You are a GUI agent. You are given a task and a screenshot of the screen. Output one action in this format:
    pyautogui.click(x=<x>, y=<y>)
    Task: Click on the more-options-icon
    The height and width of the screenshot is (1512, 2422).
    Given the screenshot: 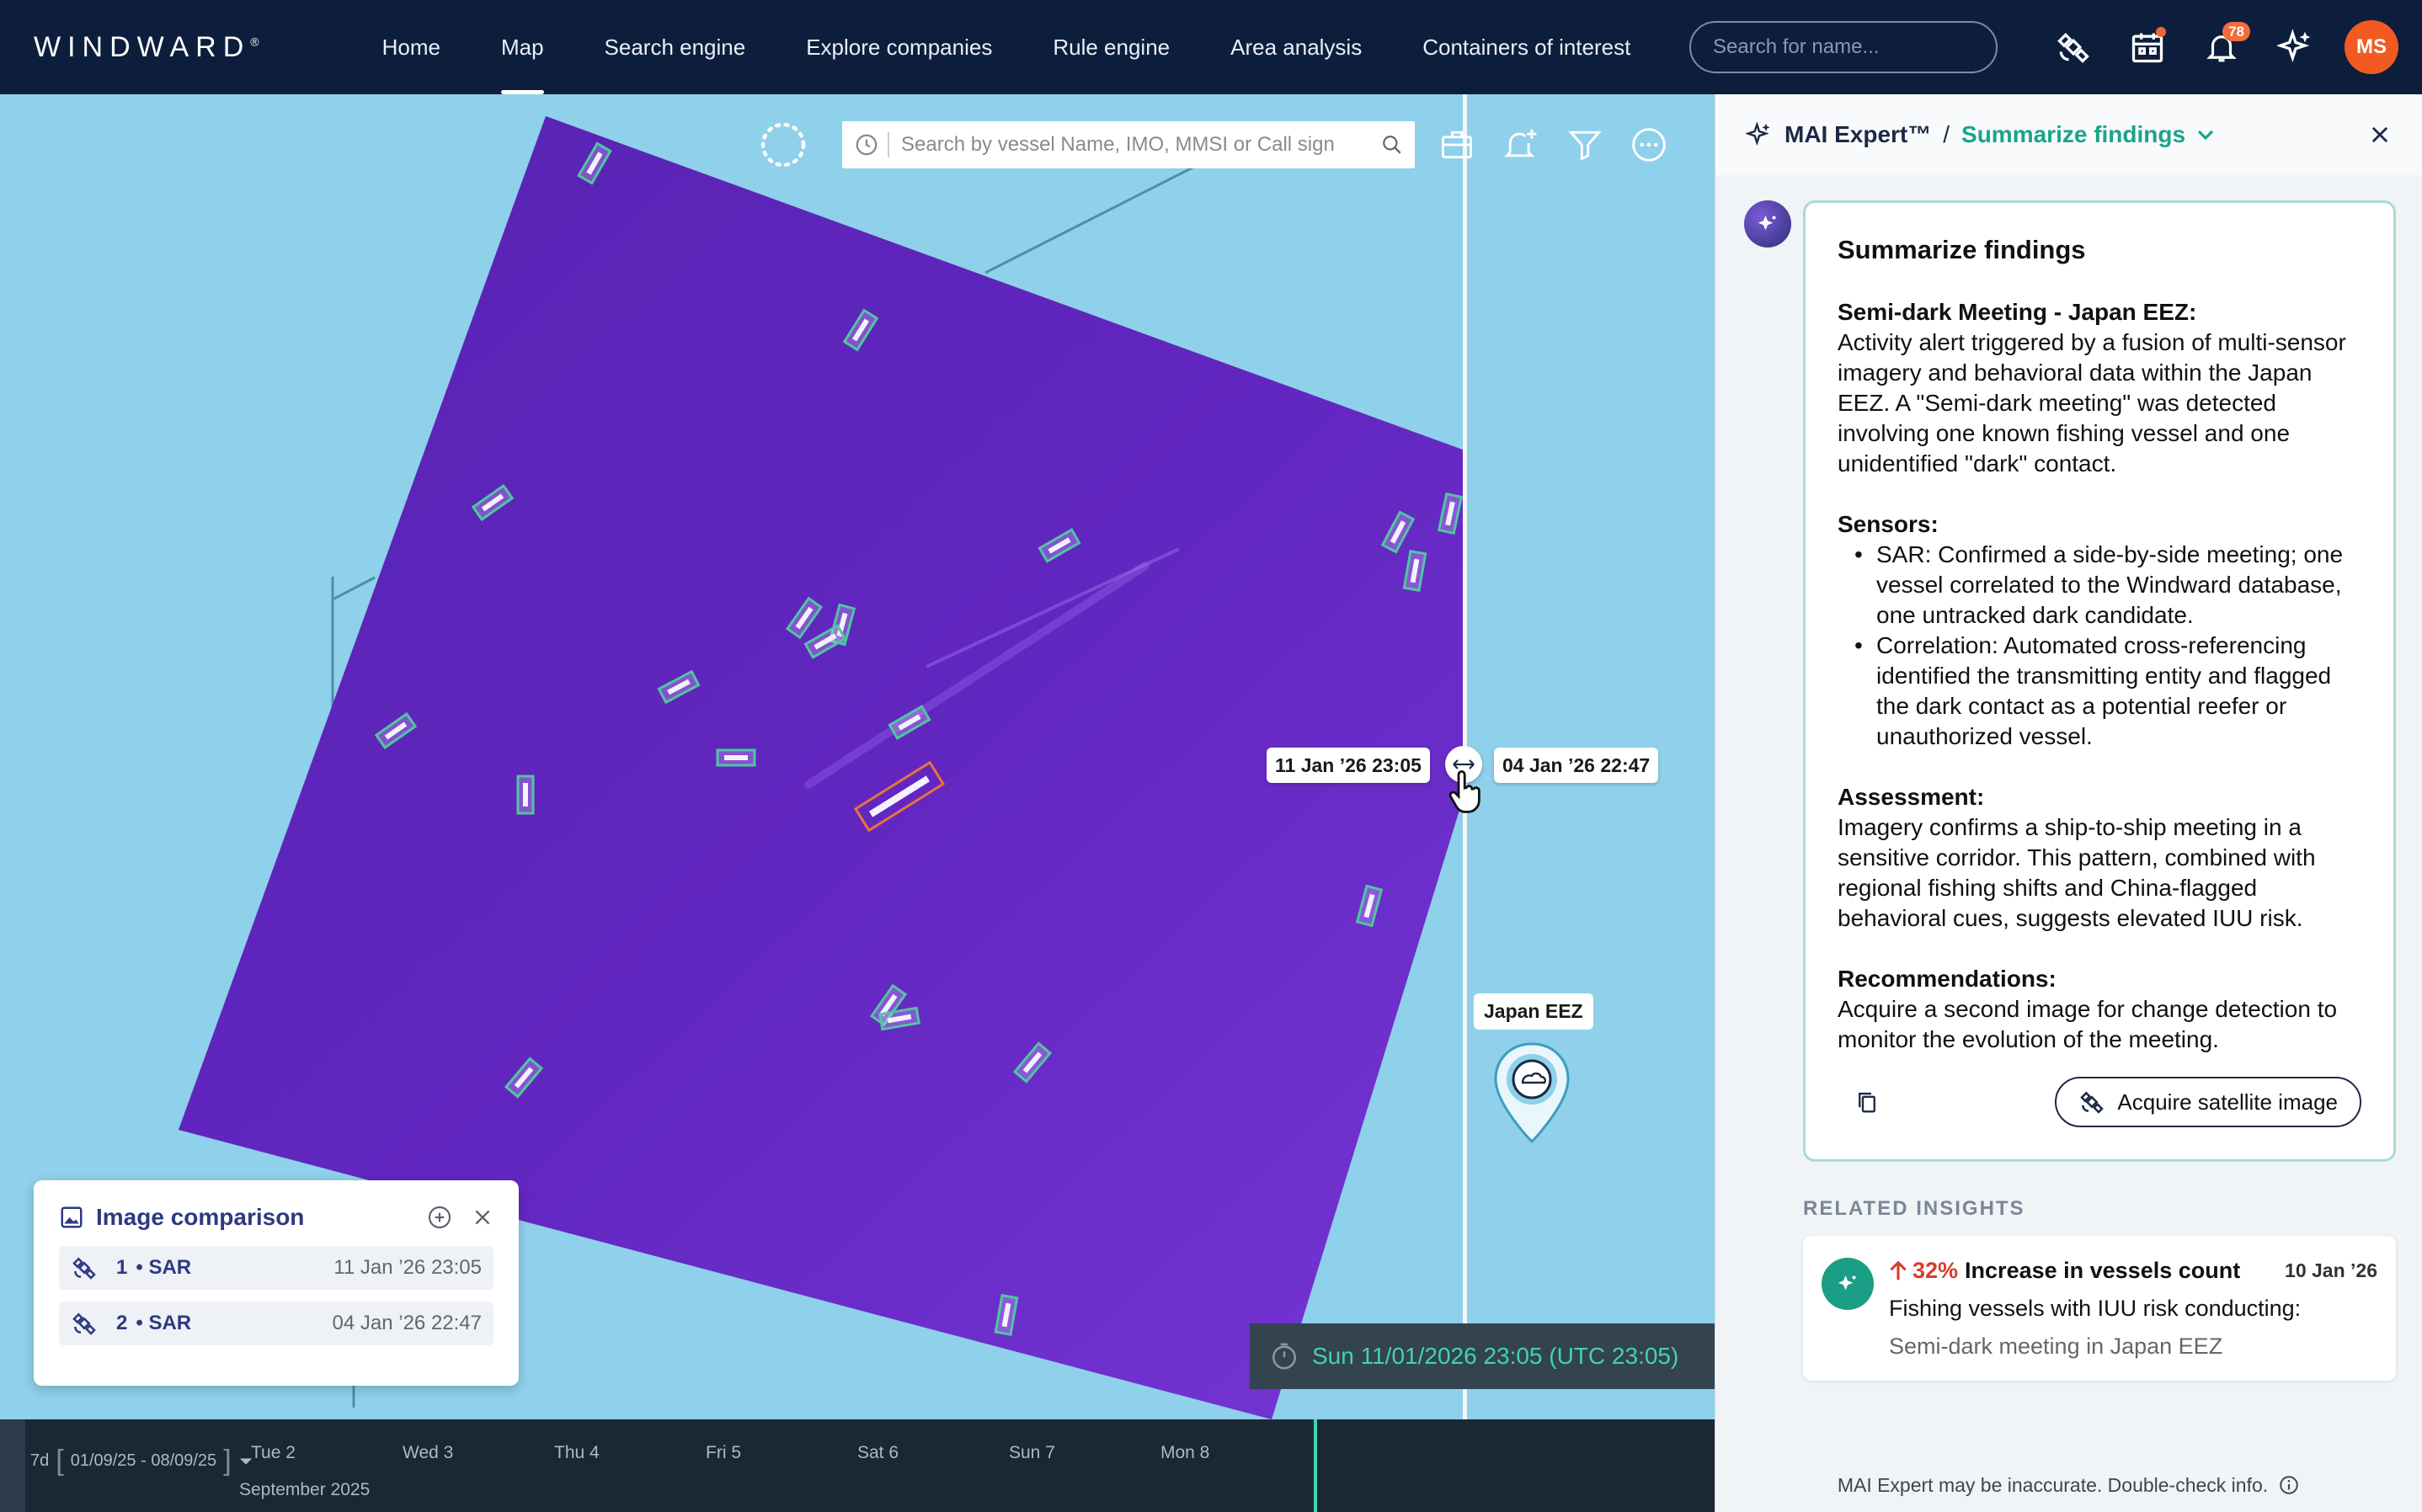 What is the action you would take?
    pyautogui.click(x=1649, y=145)
    